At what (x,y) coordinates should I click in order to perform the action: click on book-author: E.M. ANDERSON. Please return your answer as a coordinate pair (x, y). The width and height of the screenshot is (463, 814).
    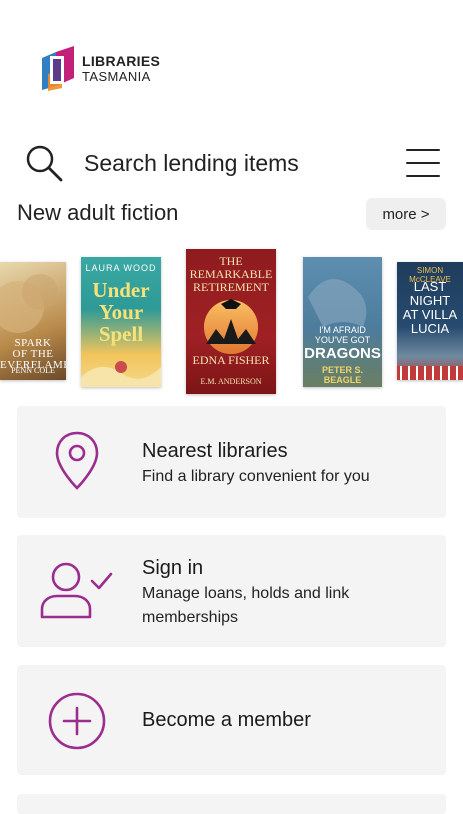
    Looking at the image, I should click on (231, 381).